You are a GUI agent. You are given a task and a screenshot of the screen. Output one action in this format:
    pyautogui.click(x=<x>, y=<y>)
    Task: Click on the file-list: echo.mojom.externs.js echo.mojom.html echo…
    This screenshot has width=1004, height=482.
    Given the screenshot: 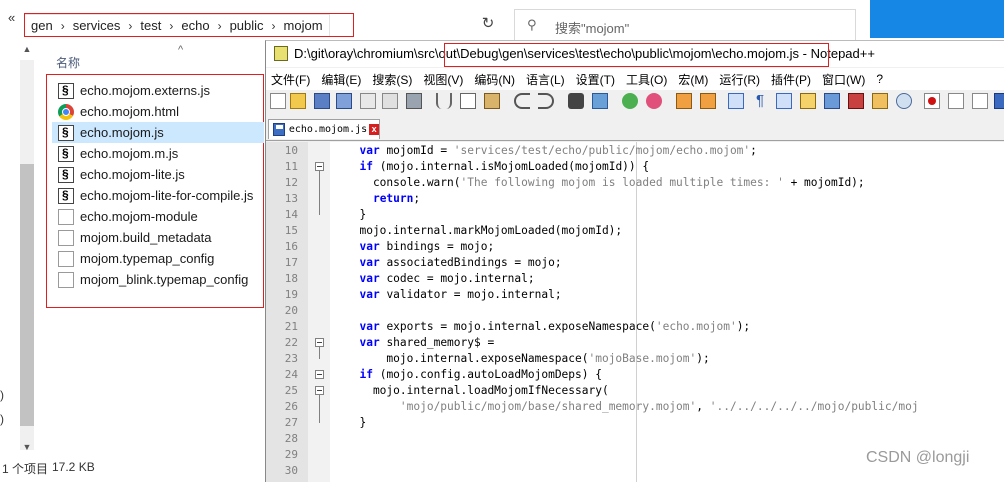 What is the action you would take?
    pyautogui.click(x=158, y=185)
    